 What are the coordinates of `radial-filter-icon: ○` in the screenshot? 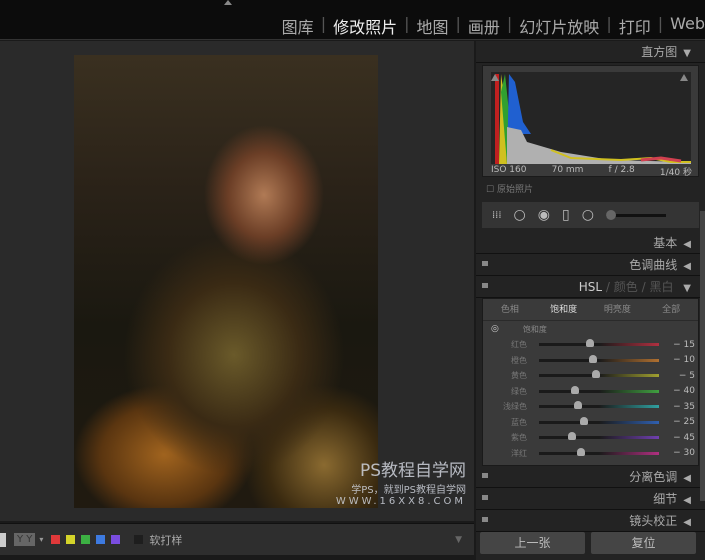 It's located at (588, 215).